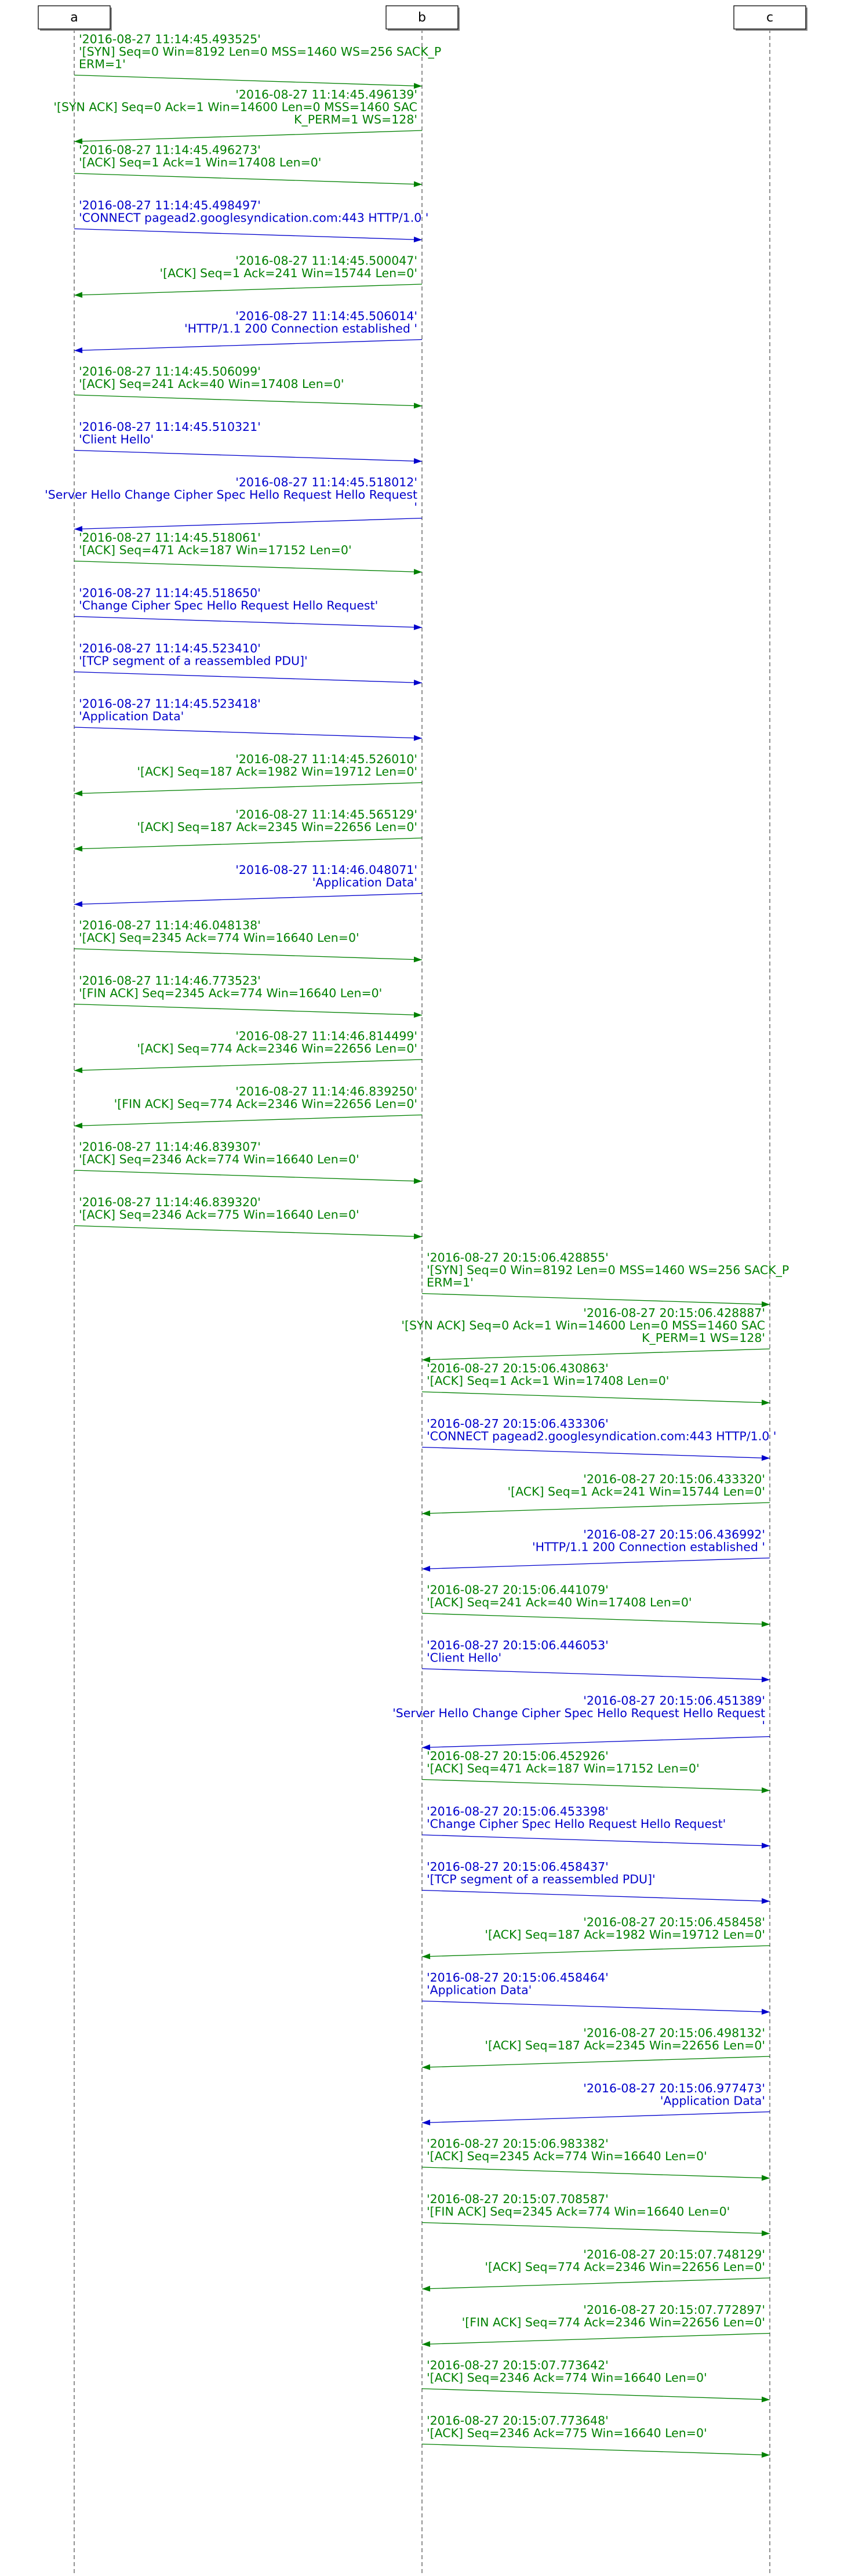 This screenshot has height=2576, width=844. I want to click on message-info: '[ACK] Seq=471 Ack=187 Win=17152 Len=0', so click(216, 550).